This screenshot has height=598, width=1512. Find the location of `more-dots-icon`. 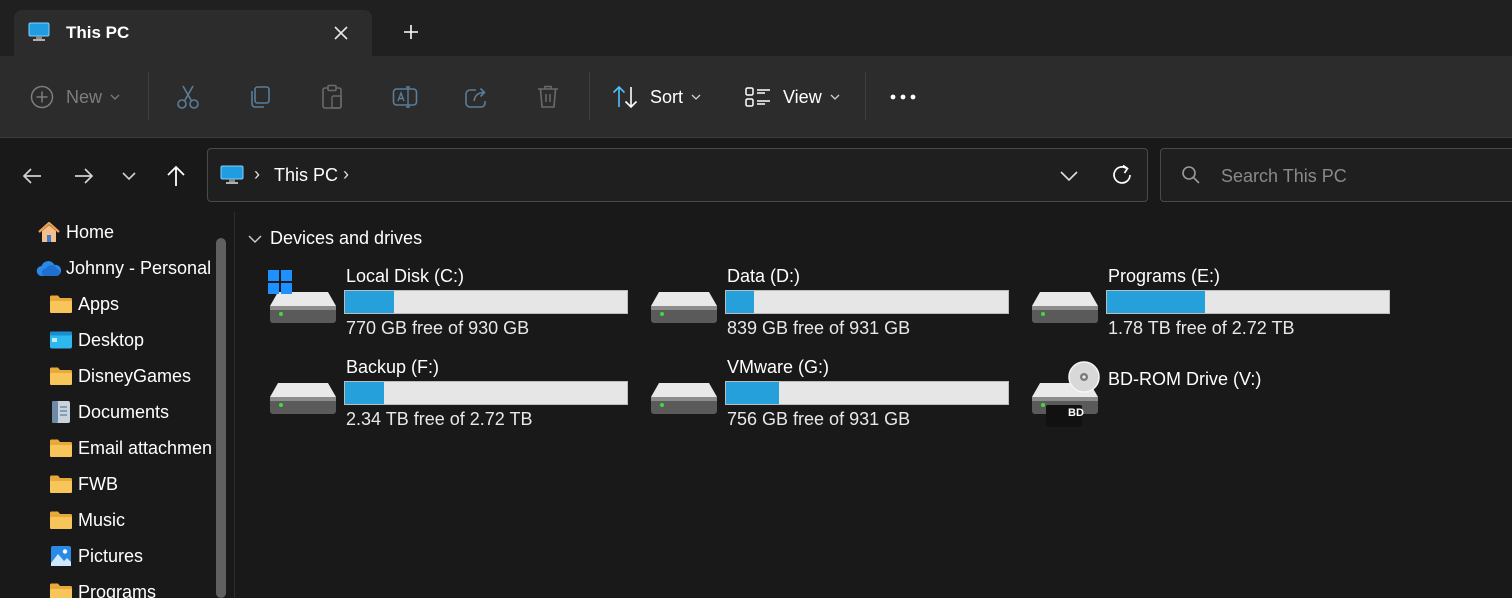

more-dots-icon is located at coordinates (903, 97).